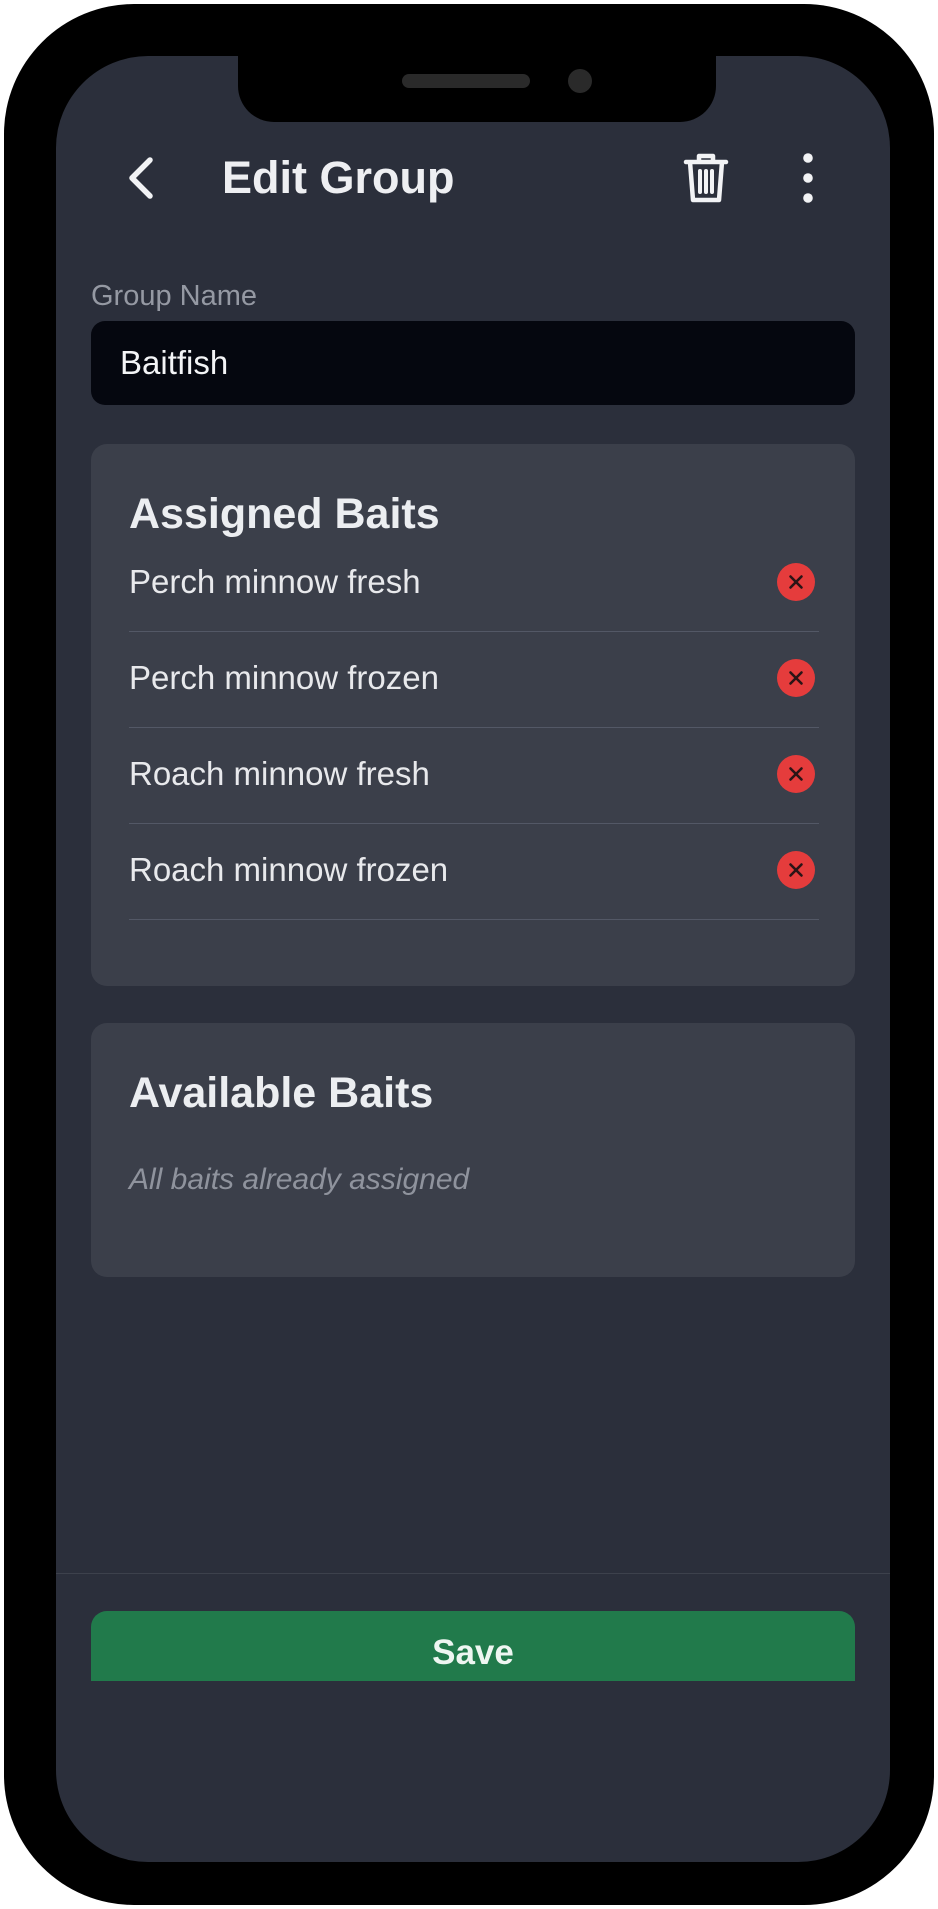 Image resolution: width=938 pixels, height=1909 pixels. I want to click on group-name-input, so click(473, 363).